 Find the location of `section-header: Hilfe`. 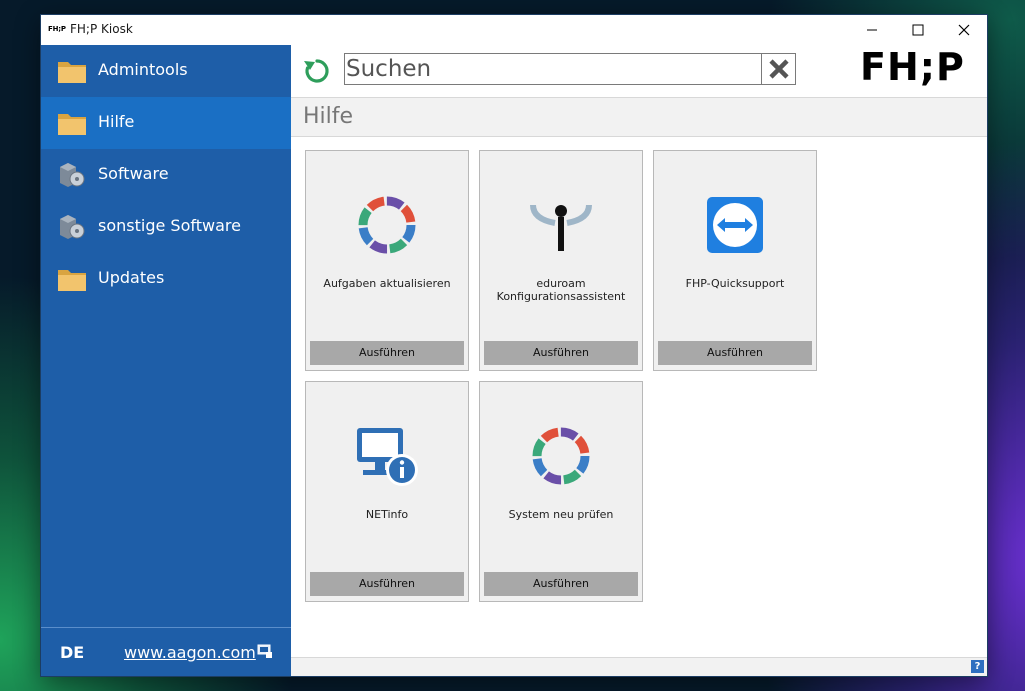

section-header: Hilfe is located at coordinates (639, 117).